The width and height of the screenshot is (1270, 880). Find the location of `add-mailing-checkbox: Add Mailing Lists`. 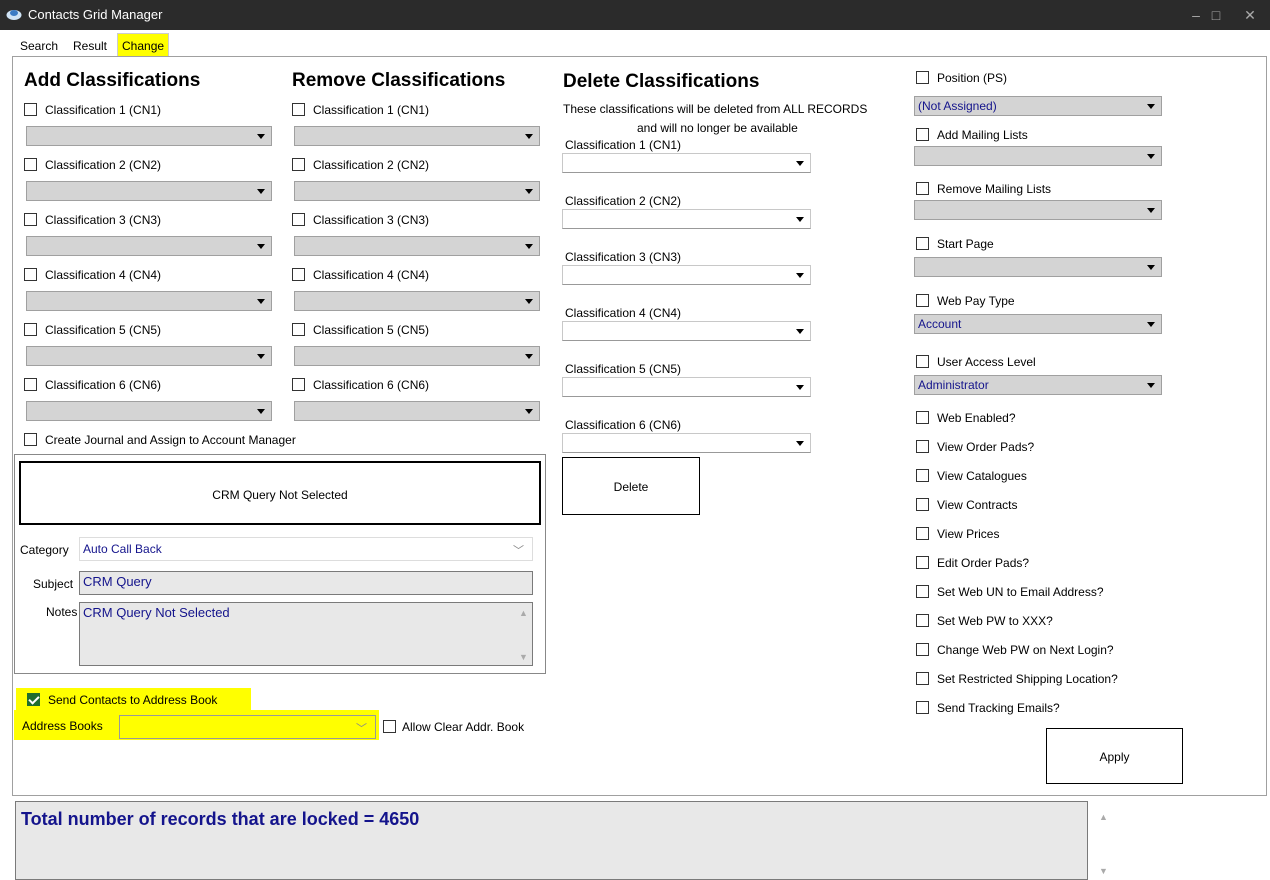

add-mailing-checkbox: Add Mailing Lists is located at coordinates (972, 135).